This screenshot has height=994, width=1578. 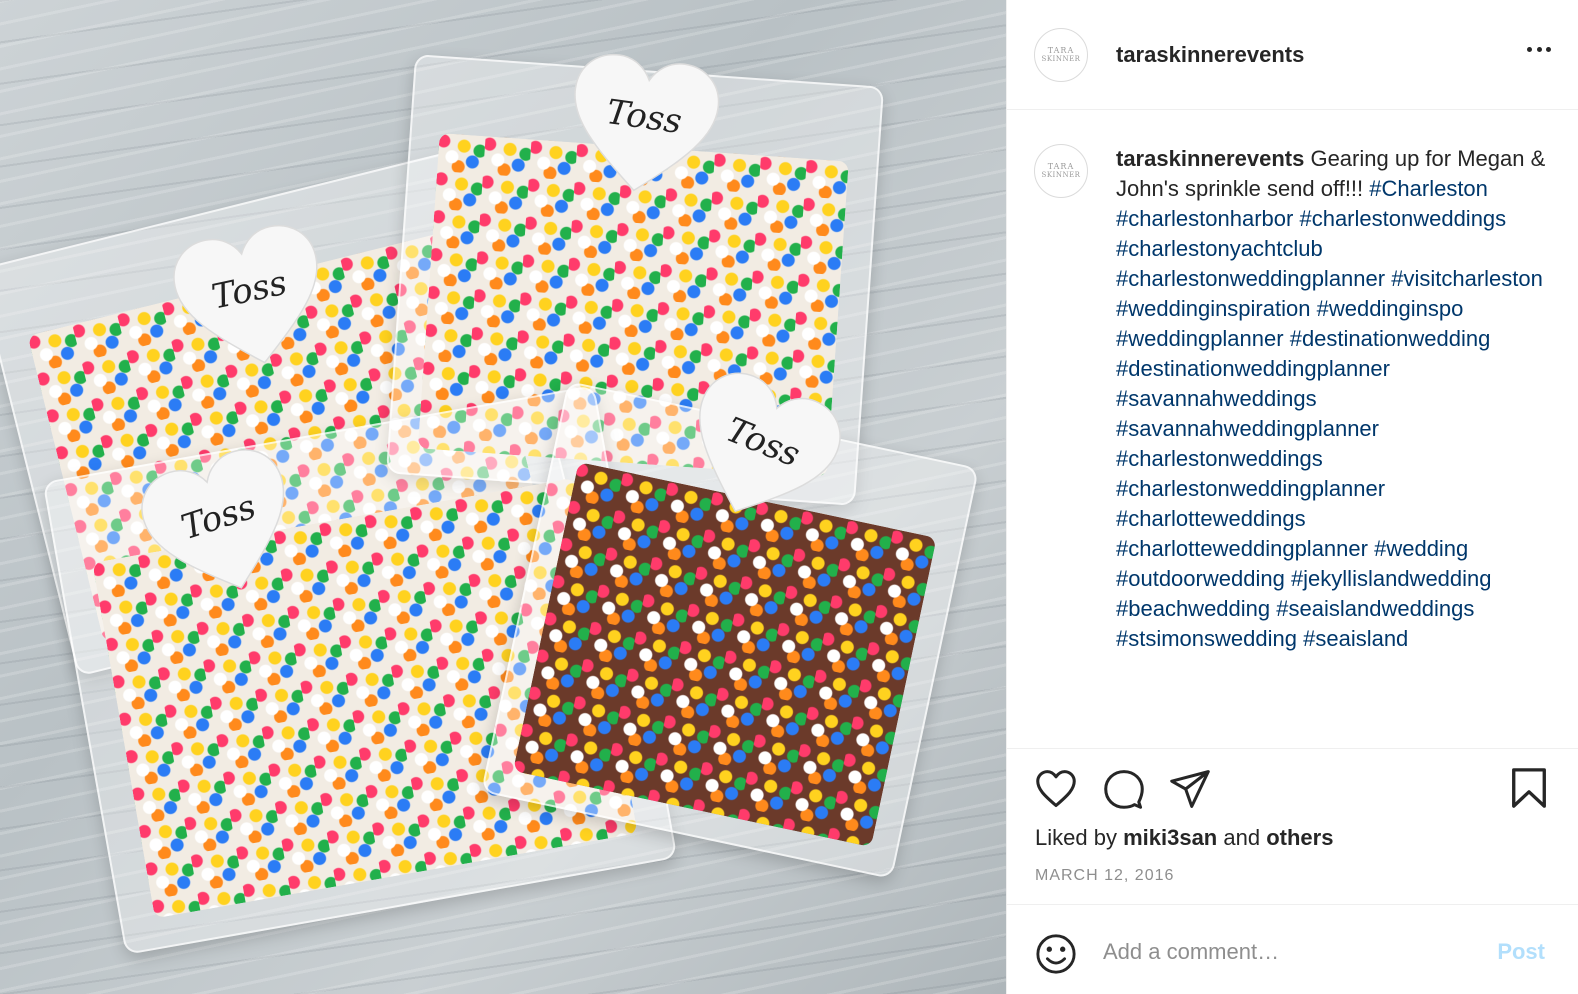 I want to click on hashtag-link: #outdoorwedding, so click(x=1200, y=578).